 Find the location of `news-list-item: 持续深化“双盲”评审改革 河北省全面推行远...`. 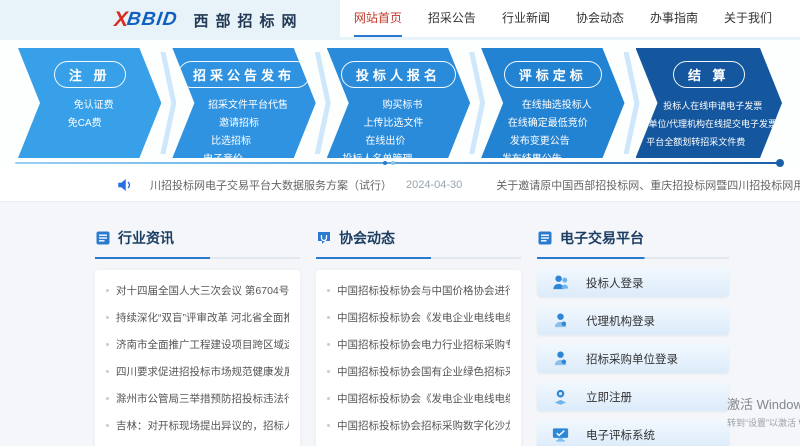

news-list-item: 持续深化“双盲”评审改革 河北省全面推行远... is located at coordinates (197, 317).